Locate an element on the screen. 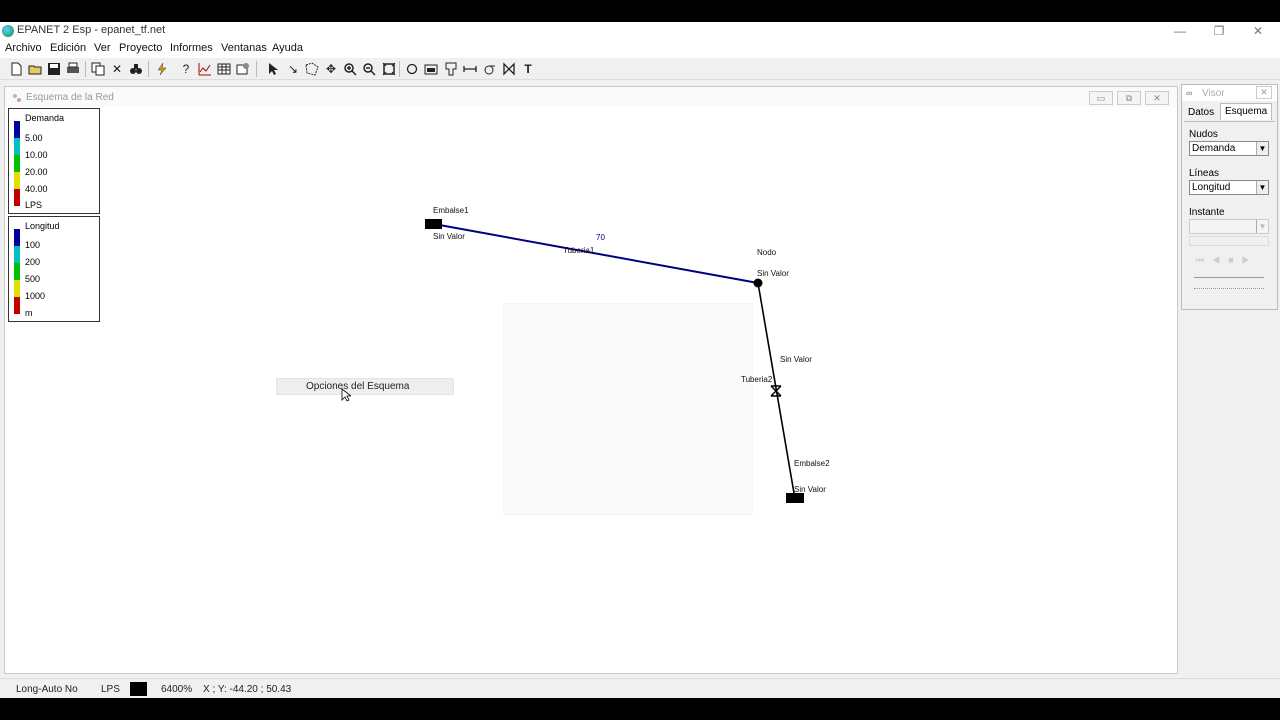 The image size is (1280, 720). options-icon is located at coordinates (243, 69).